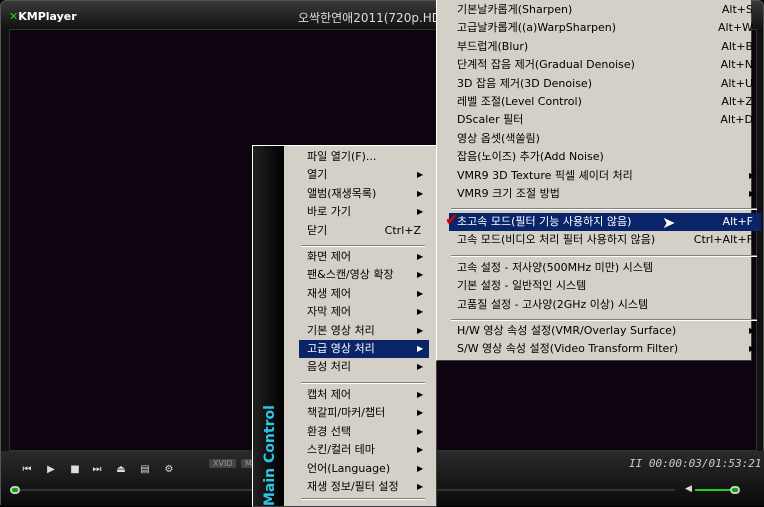 The image size is (764, 507). I want to click on mouse-cursor-icon: ➤, so click(669, 222).